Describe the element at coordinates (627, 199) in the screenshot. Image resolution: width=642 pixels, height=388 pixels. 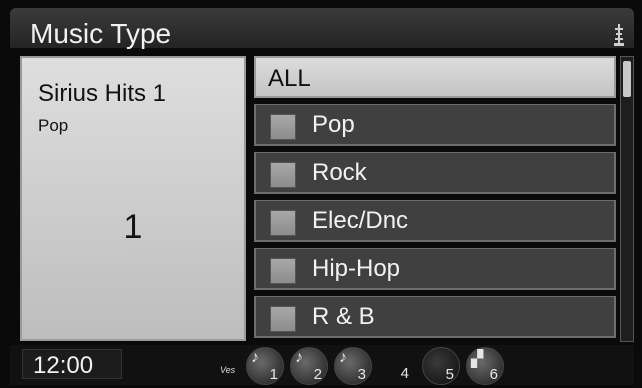
I see `scrollbar` at that location.